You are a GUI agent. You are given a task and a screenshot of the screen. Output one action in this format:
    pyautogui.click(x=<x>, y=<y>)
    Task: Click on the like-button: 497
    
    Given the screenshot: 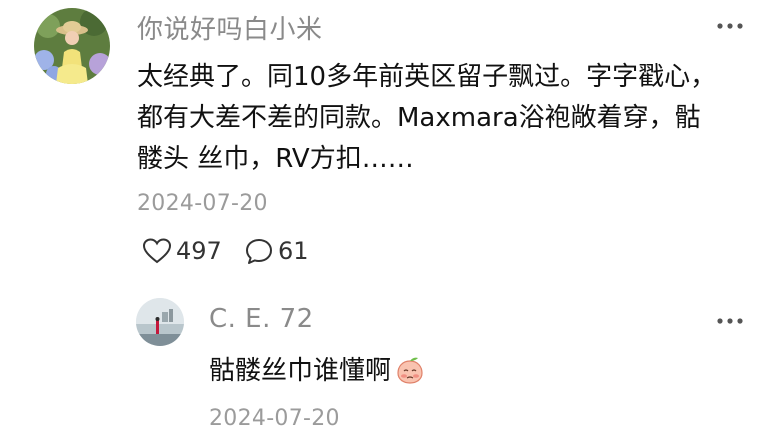 What is the action you would take?
    pyautogui.click(x=182, y=251)
    